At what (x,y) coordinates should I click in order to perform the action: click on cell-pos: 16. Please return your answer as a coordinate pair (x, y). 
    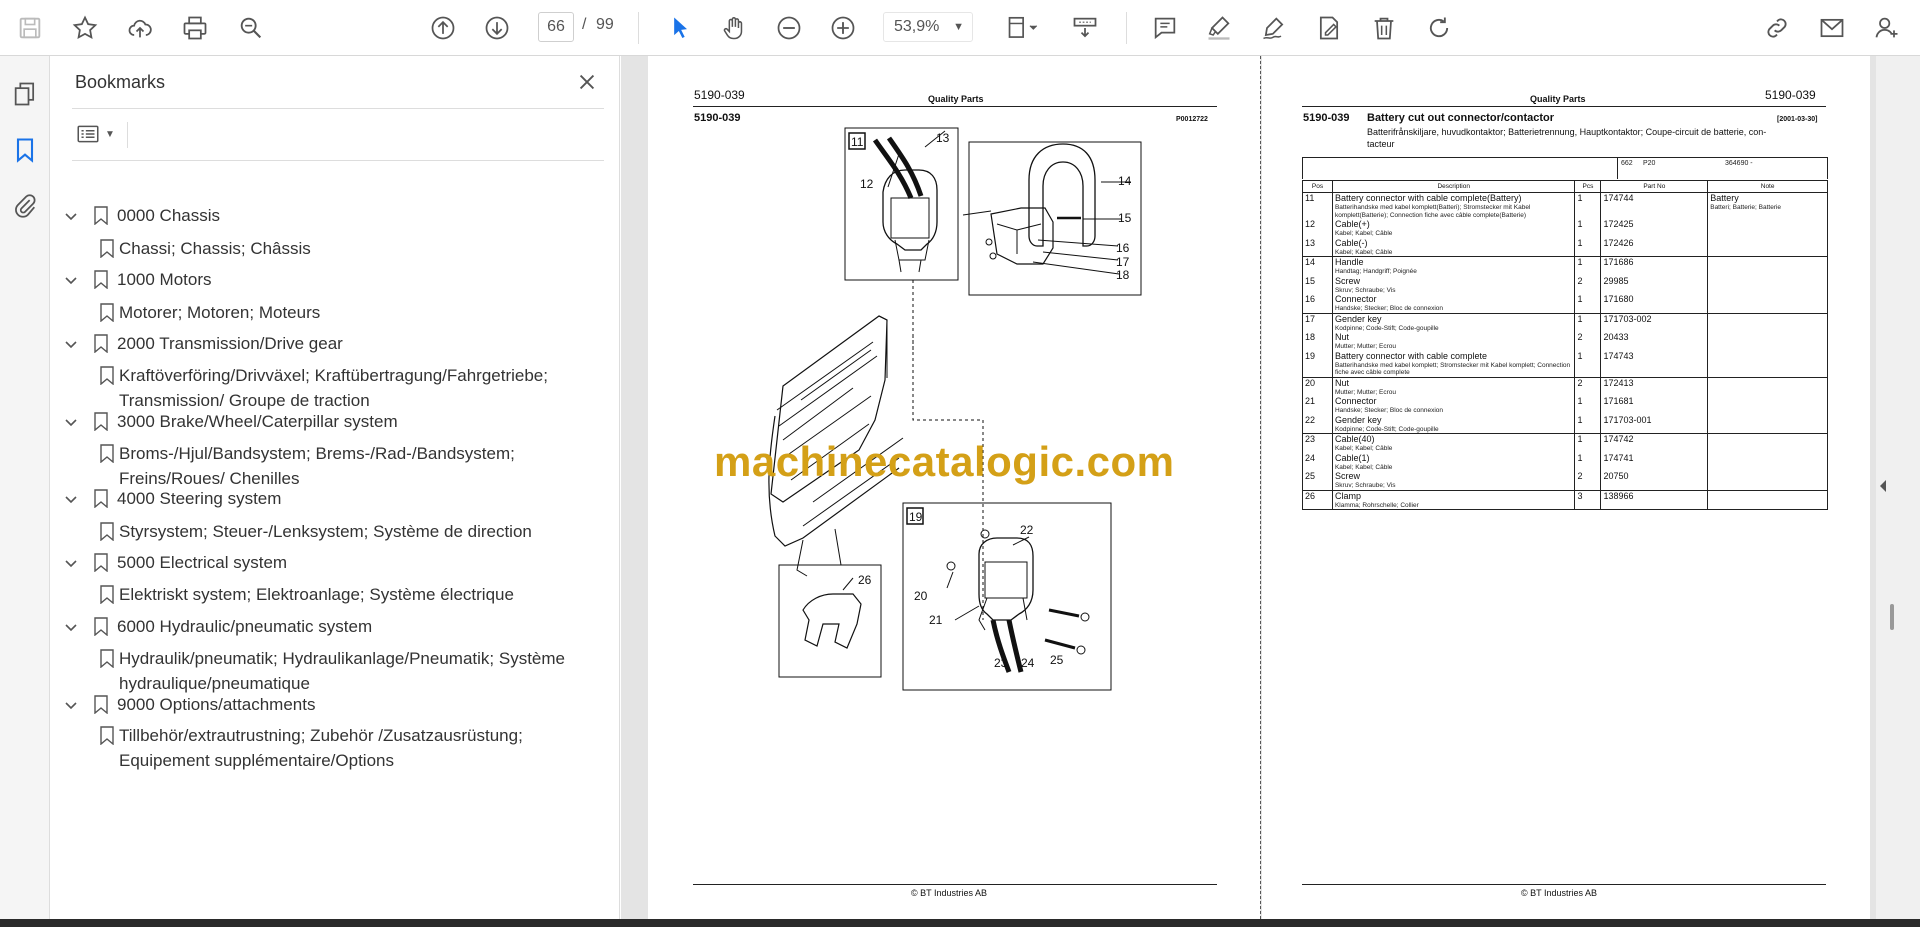
    Looking at the image, I should click on (1317, 303).